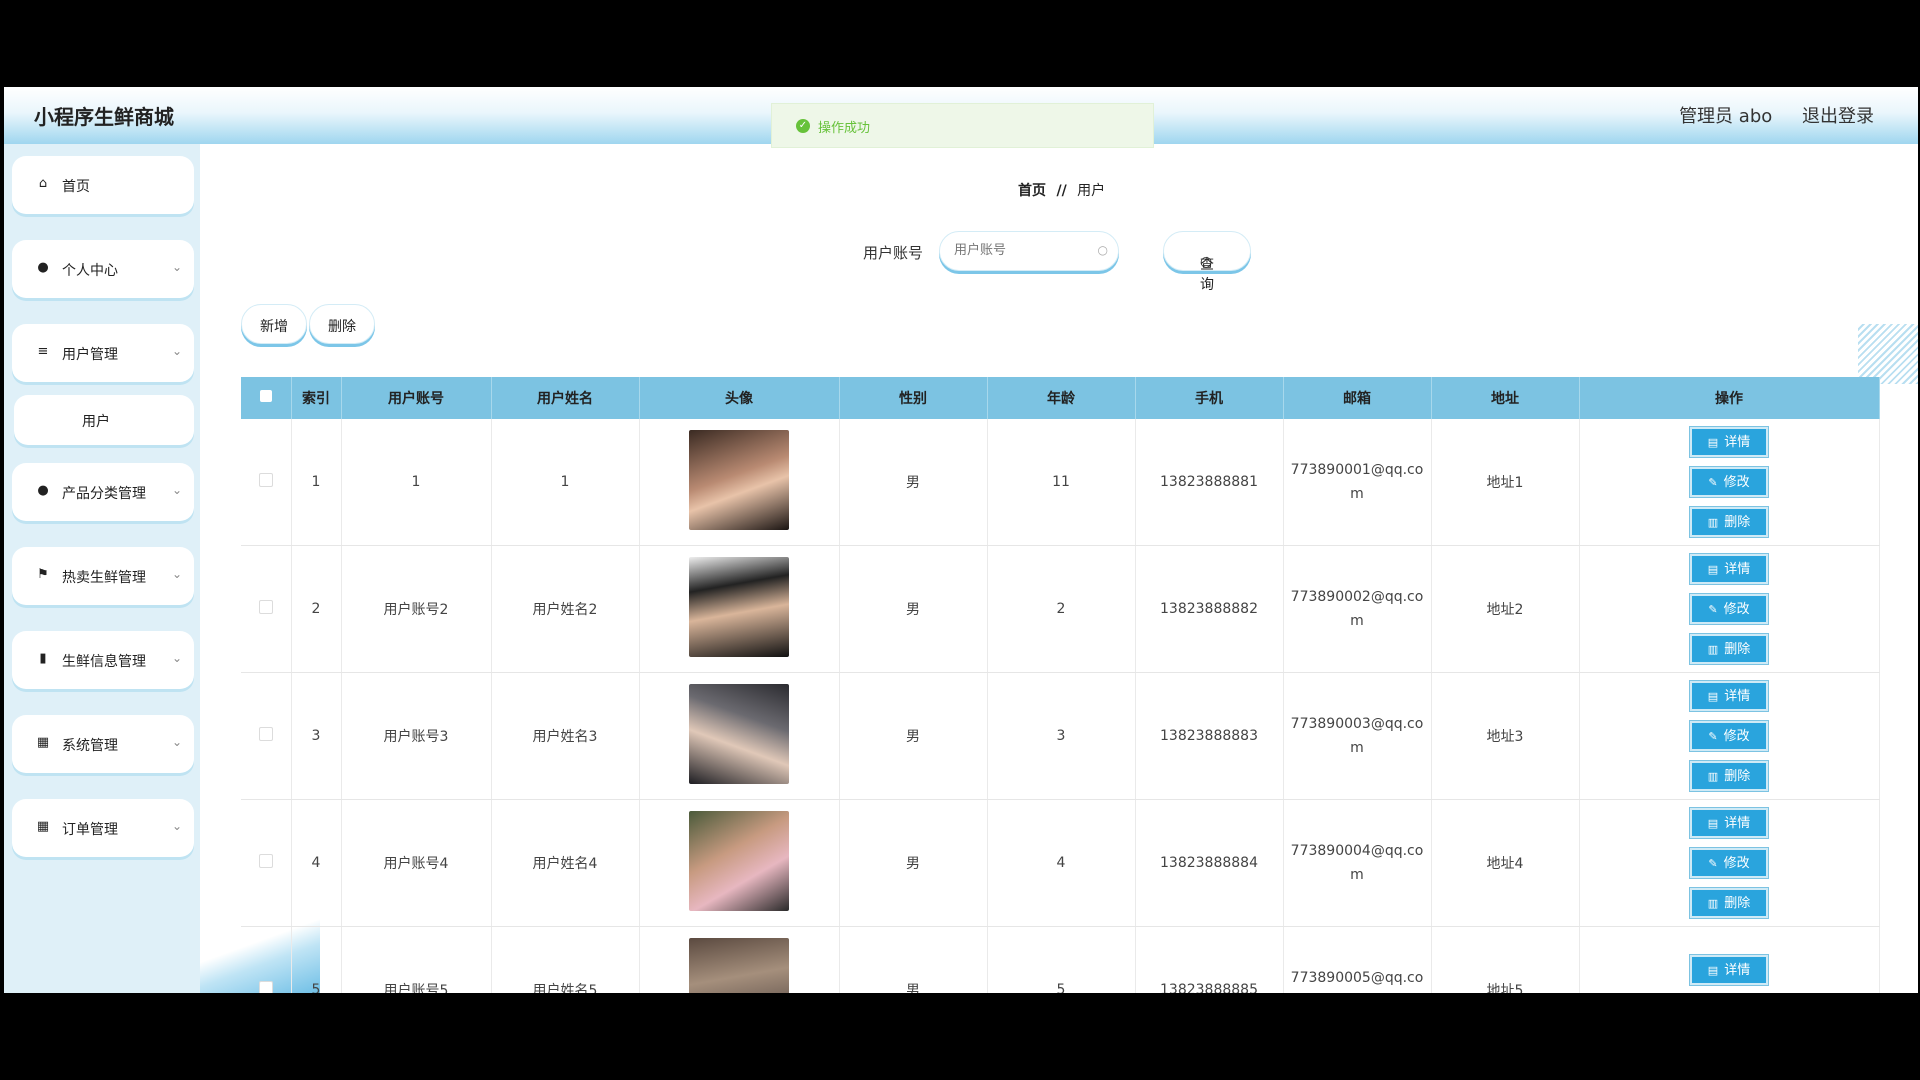 The width and height of the screenshot is (1920, 1080). Describe the element at coordinates (962, 125) in the screenshot. I see `success-toast: ✓ 操作成功` at that location.